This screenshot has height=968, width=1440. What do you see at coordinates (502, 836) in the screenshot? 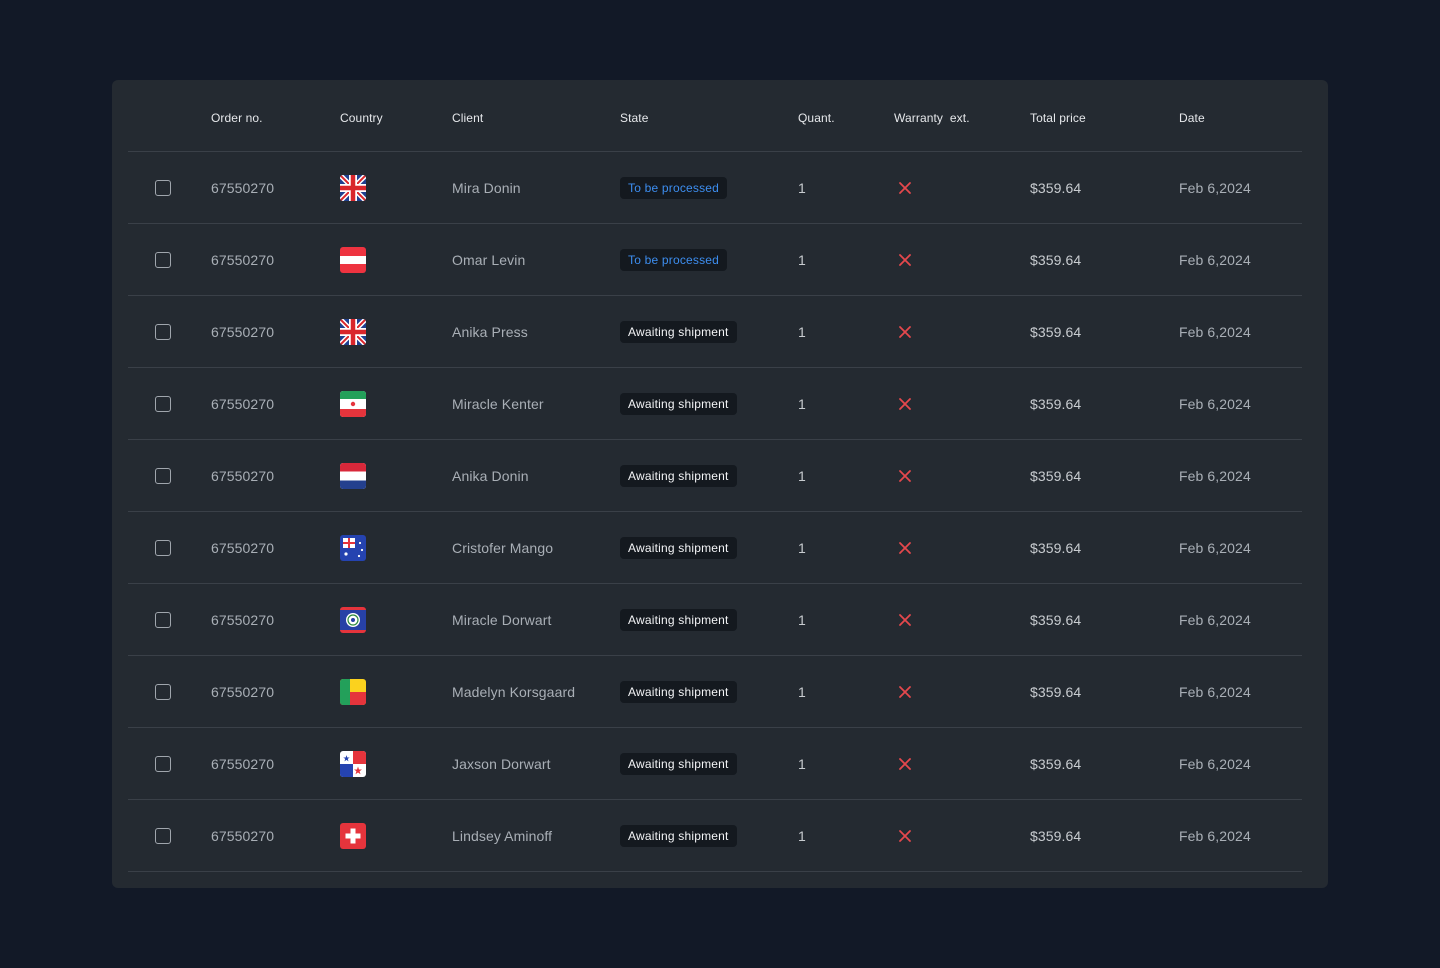
I see `client-name: Lindsey Aminoff` at bounding box center [502, 836].